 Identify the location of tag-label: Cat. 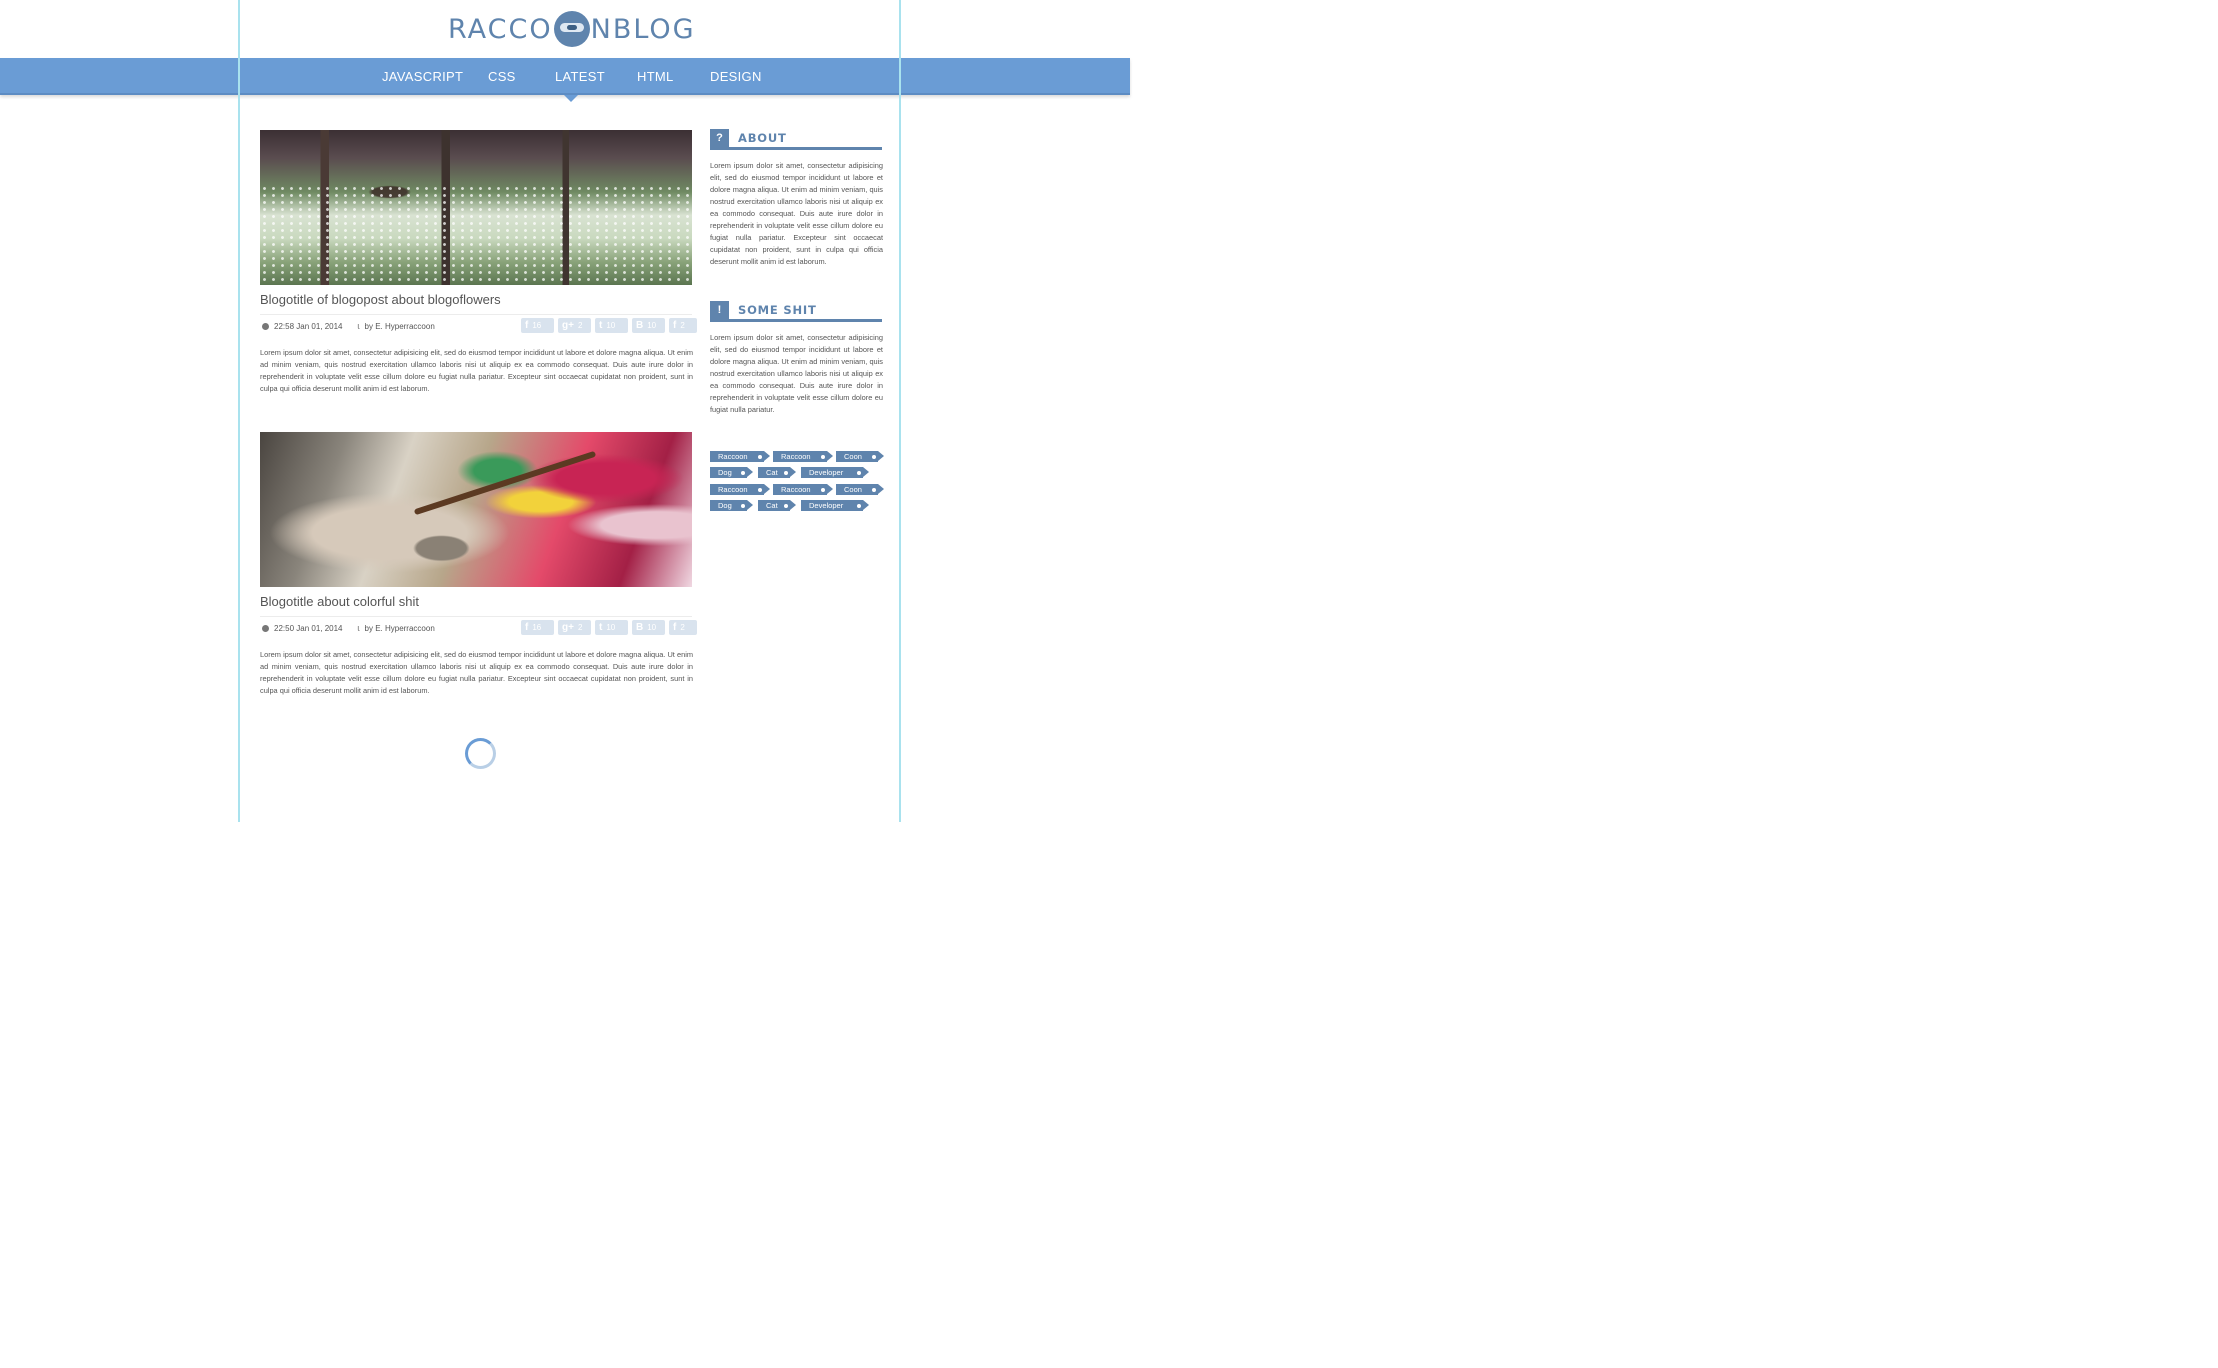
(772, 472).